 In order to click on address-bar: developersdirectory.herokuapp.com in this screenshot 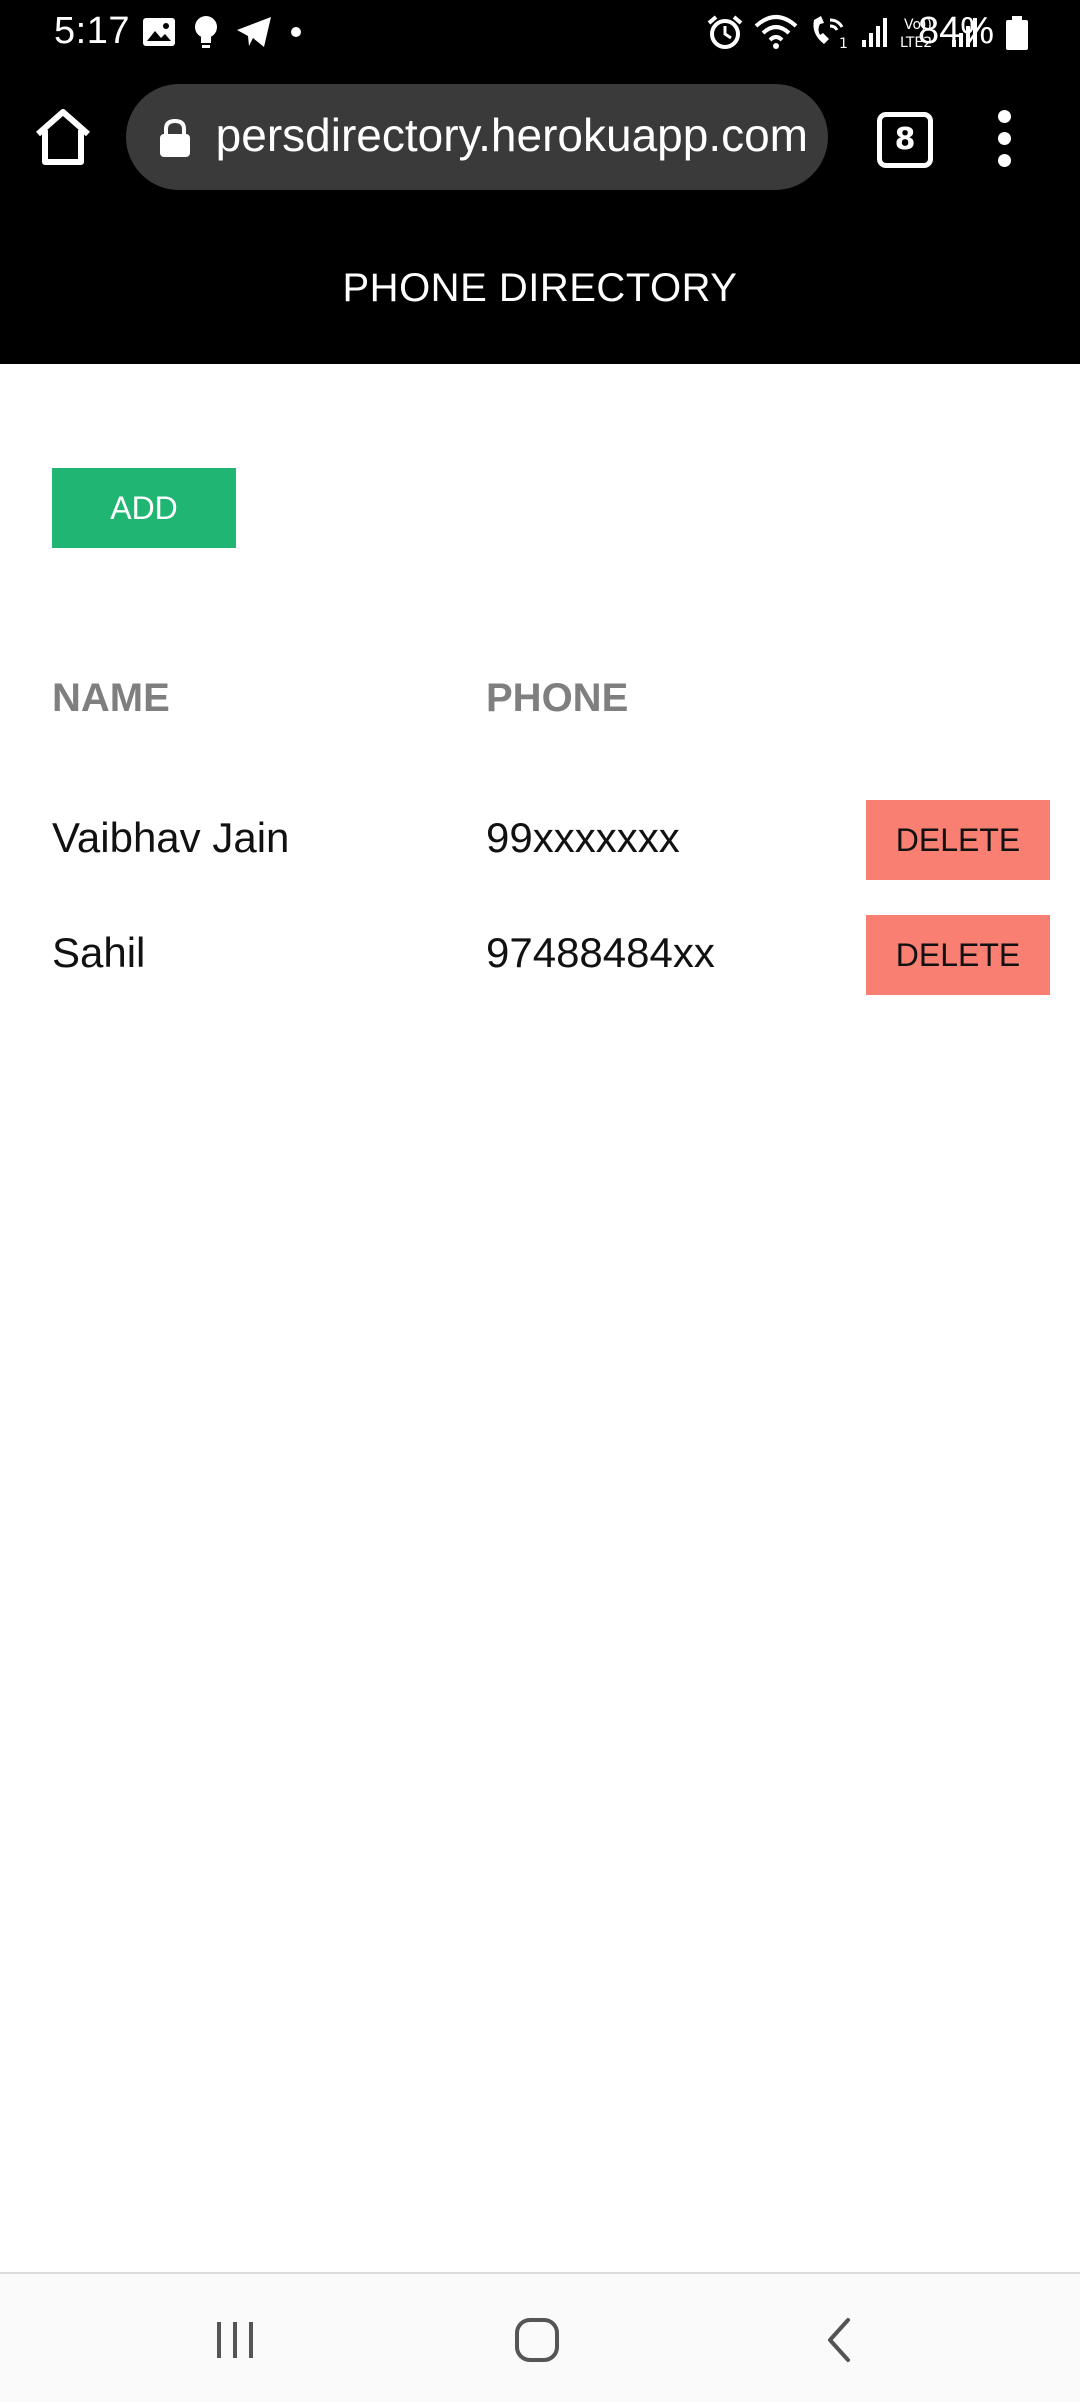, I will do `click(477, 137)`.